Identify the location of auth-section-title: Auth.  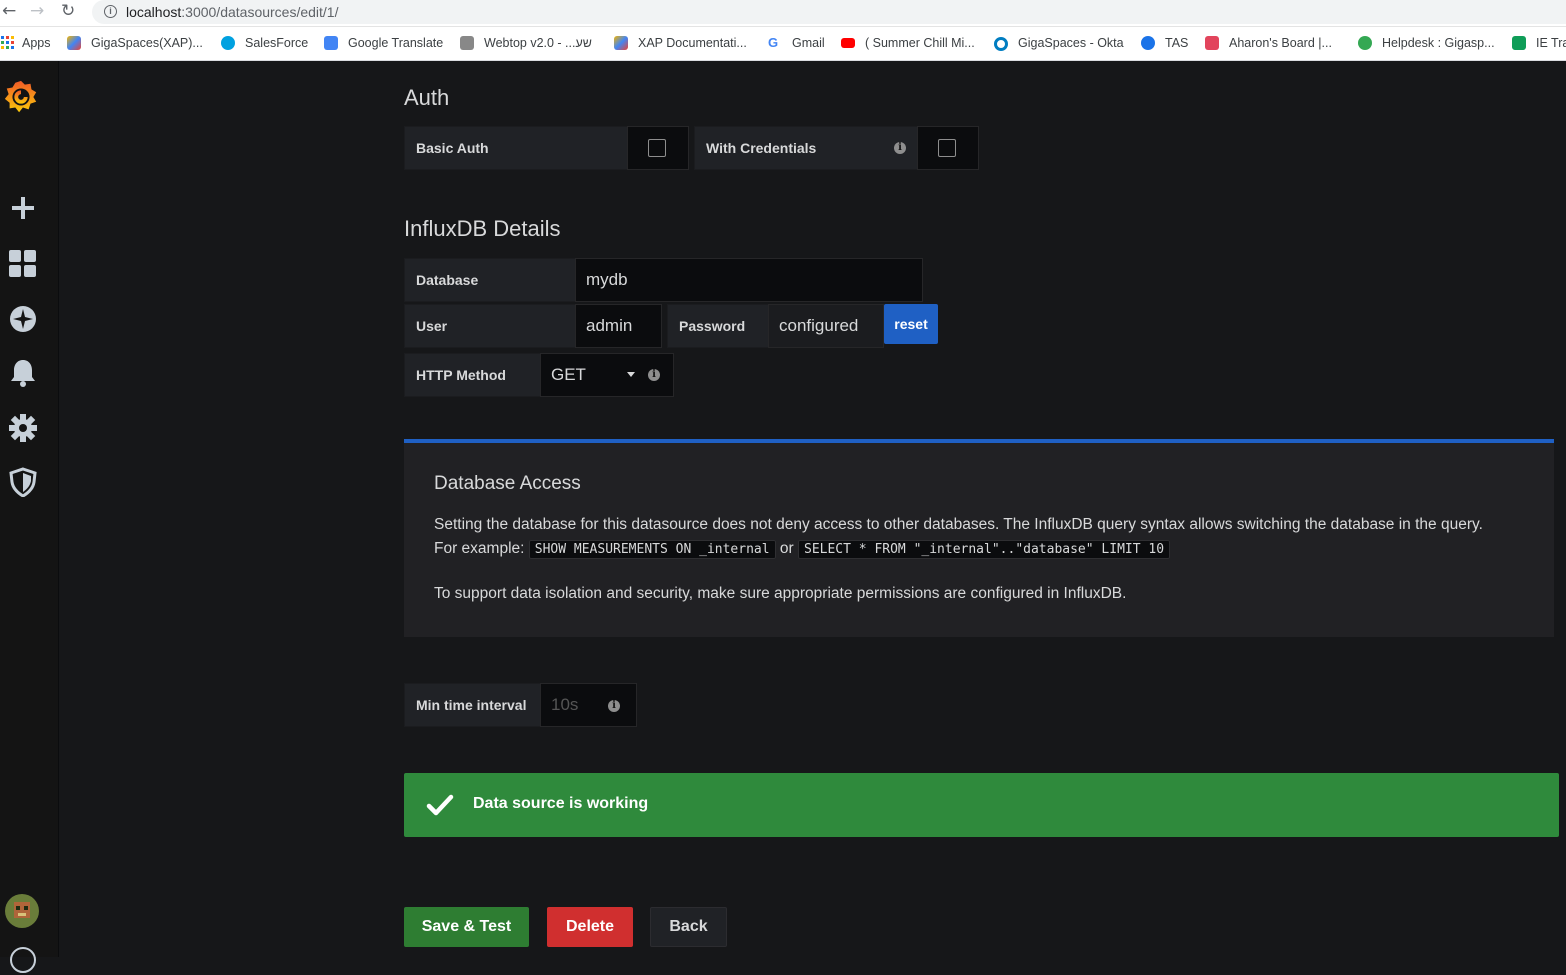
(427, 97).